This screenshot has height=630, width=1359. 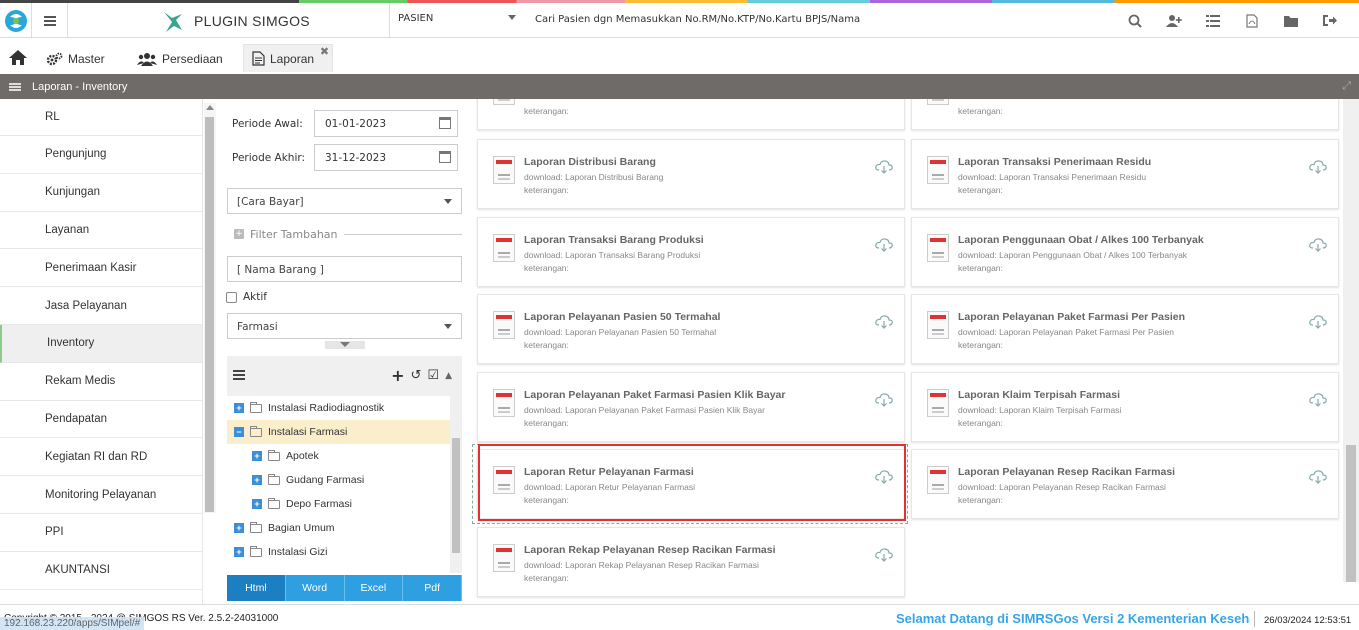 I want to click on filter-tambahan-toggle: + Filter Tambahan, so click(x=348, y=234).